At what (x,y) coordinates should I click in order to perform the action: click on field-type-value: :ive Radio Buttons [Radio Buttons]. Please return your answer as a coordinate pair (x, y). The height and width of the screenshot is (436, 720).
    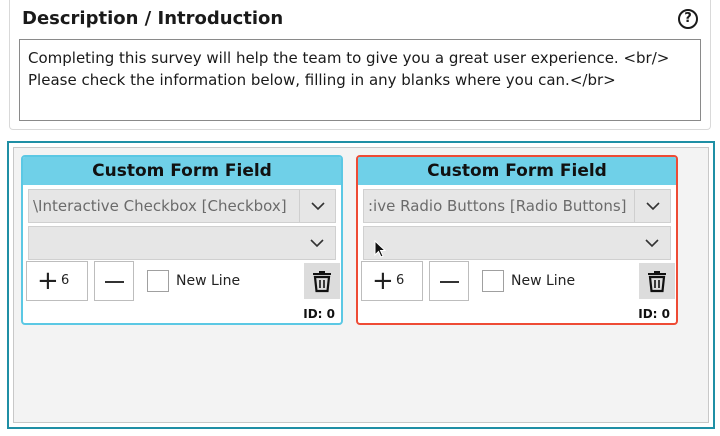
    Looking at the image, I should click on (497, 206).